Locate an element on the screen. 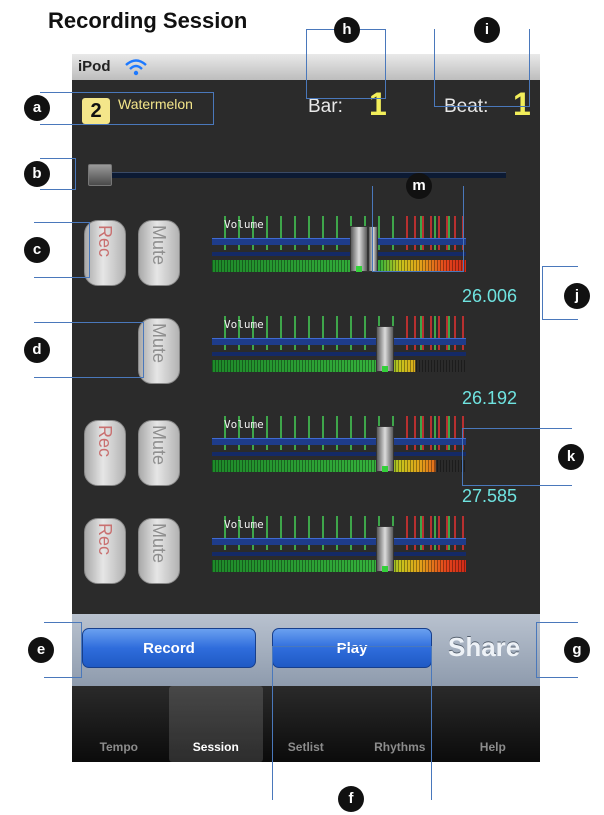  song-progress-track is located at coordinates (304, 175).